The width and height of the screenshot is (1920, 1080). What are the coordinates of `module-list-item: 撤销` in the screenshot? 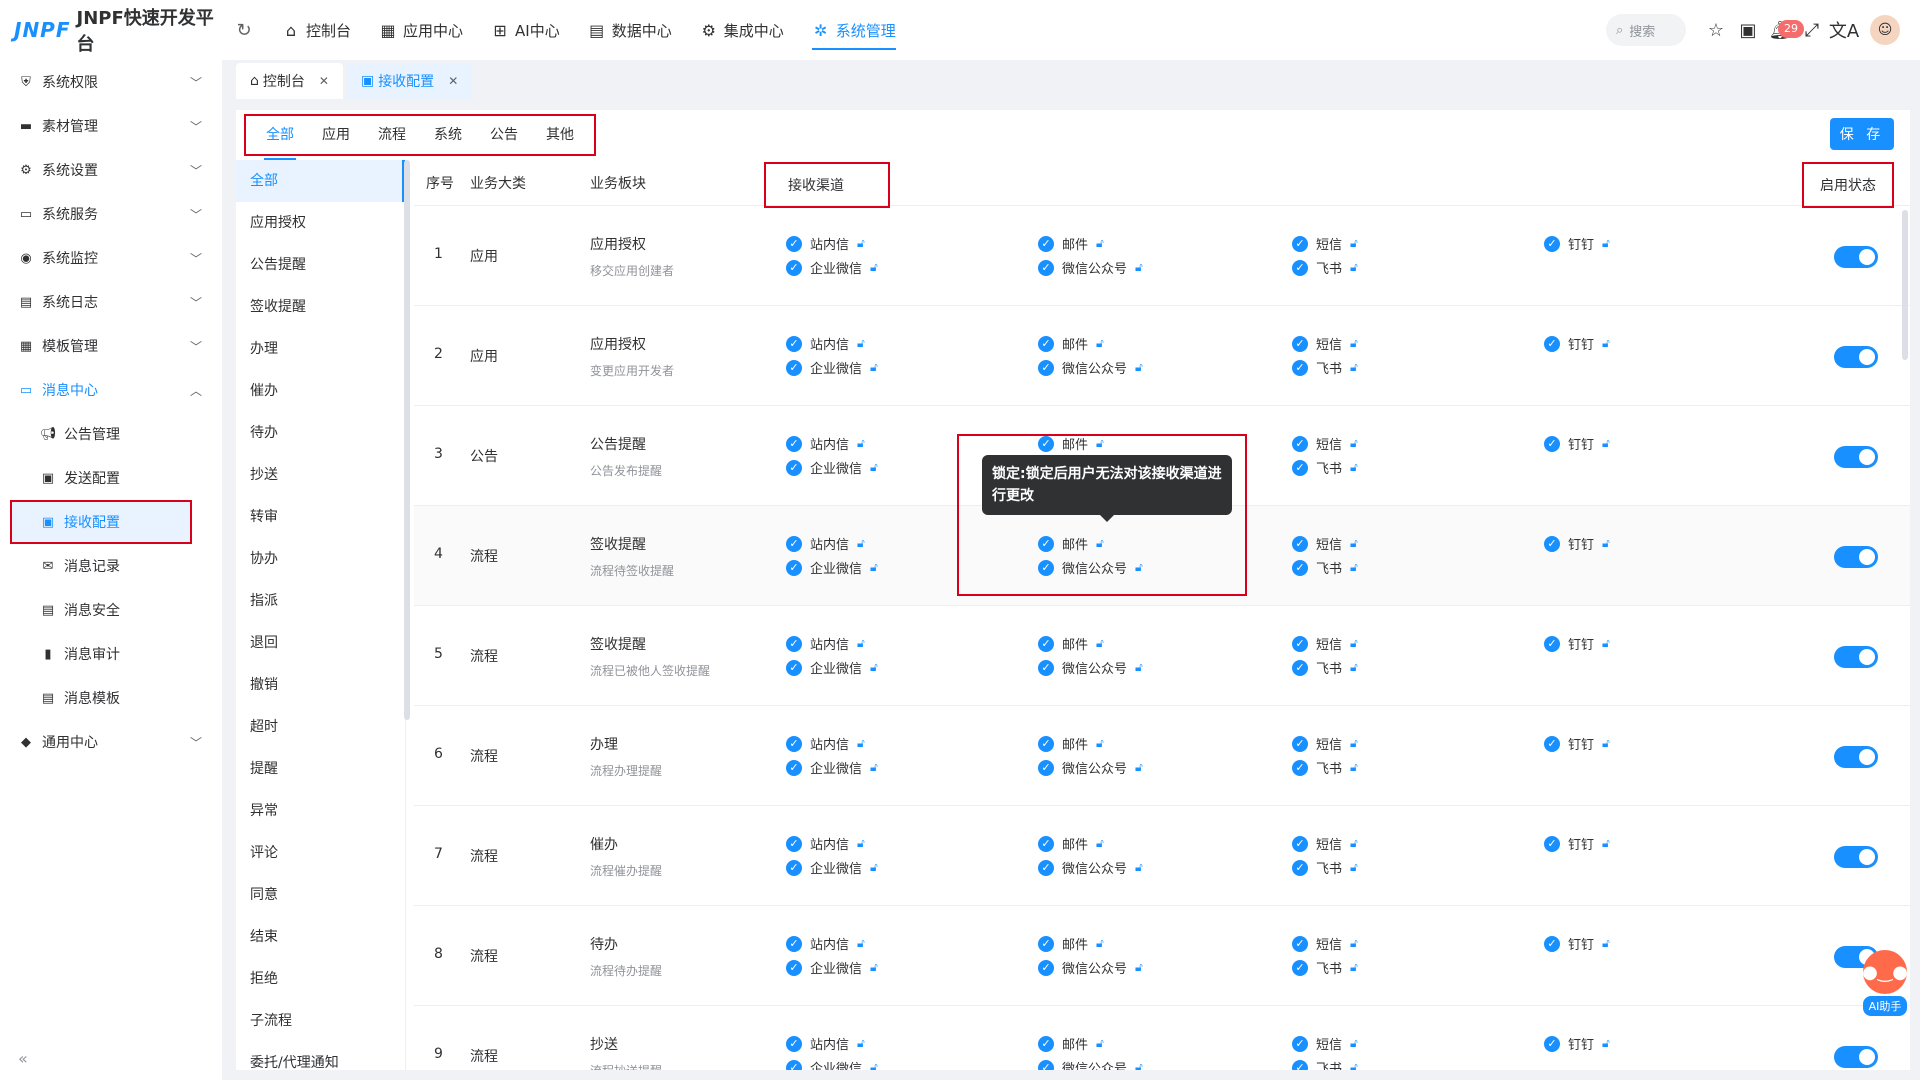 It's located at (320, 685).